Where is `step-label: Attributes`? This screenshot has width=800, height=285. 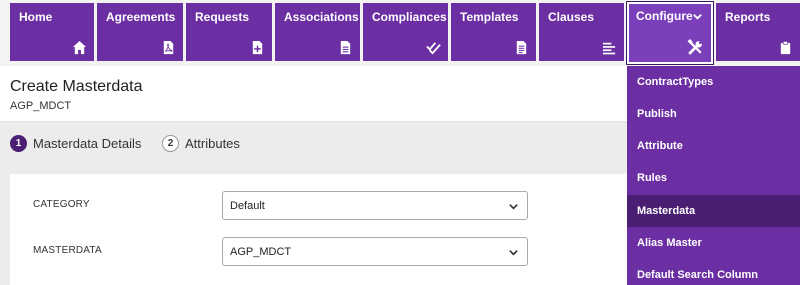 step-label: Attributes is located at coordinates (212, 143).